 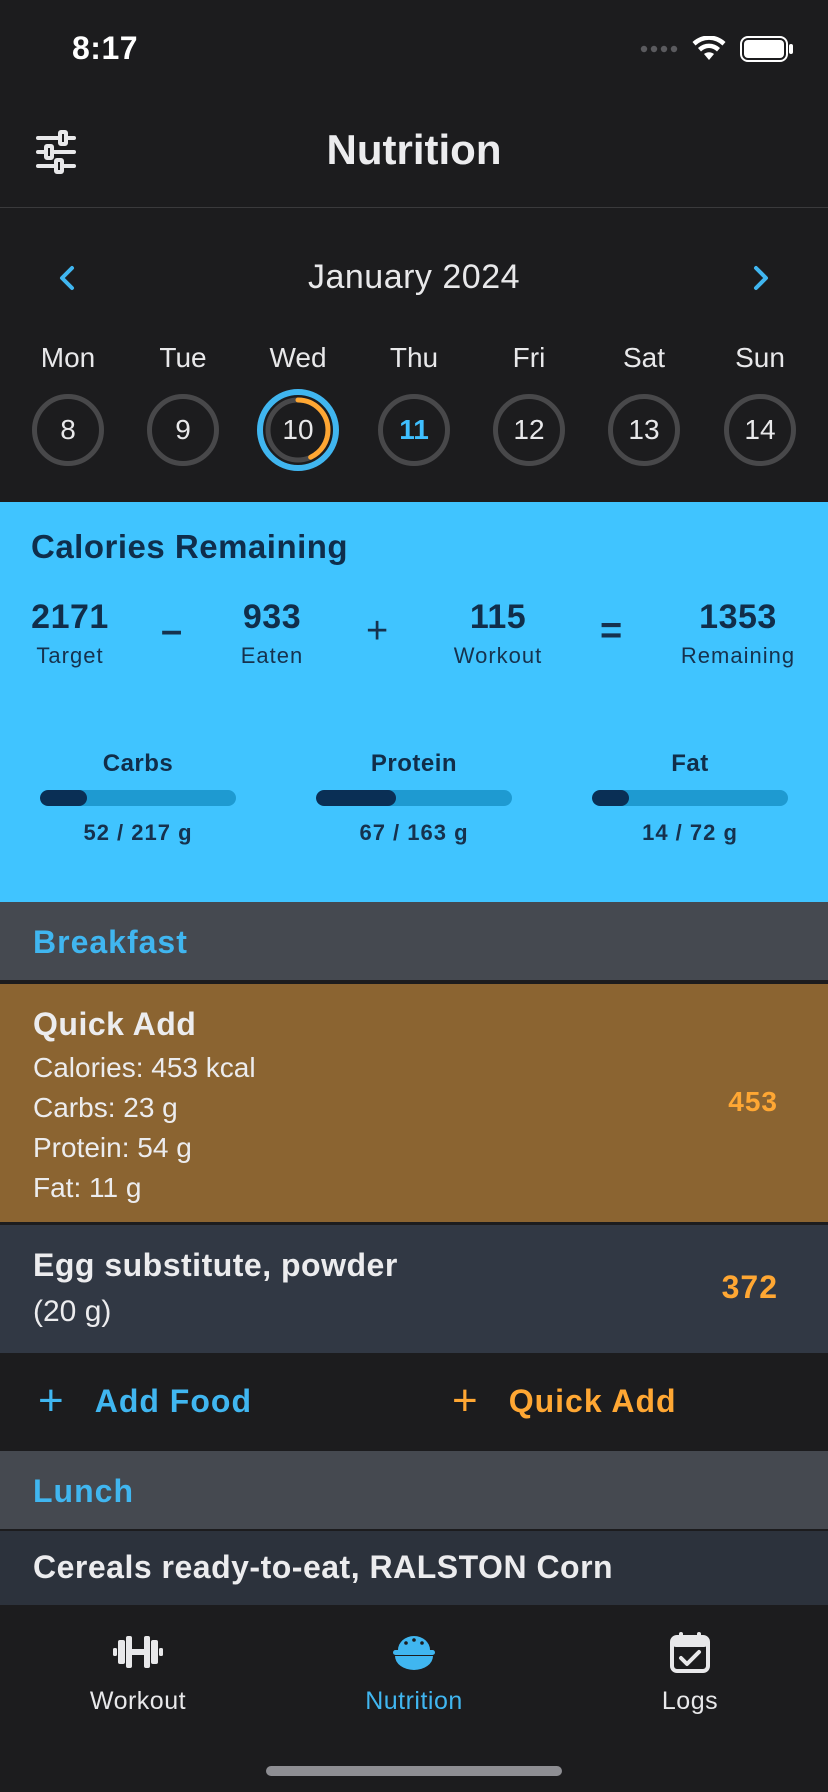 What do you see at coordinates (611, 631) in the screenshot?
I see `equals-operator: =` at bounding box center [611, 631].